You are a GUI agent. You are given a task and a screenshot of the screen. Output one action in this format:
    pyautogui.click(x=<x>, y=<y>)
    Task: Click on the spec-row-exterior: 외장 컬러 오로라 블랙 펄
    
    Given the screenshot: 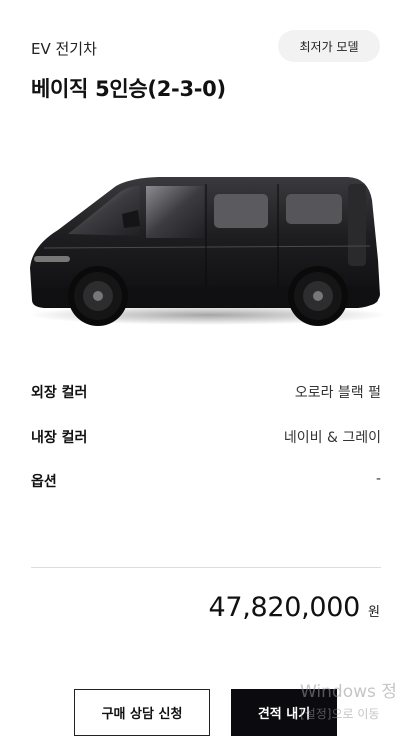 What is the action you would take?
    pyautogui.click(x=206, y=392)
    